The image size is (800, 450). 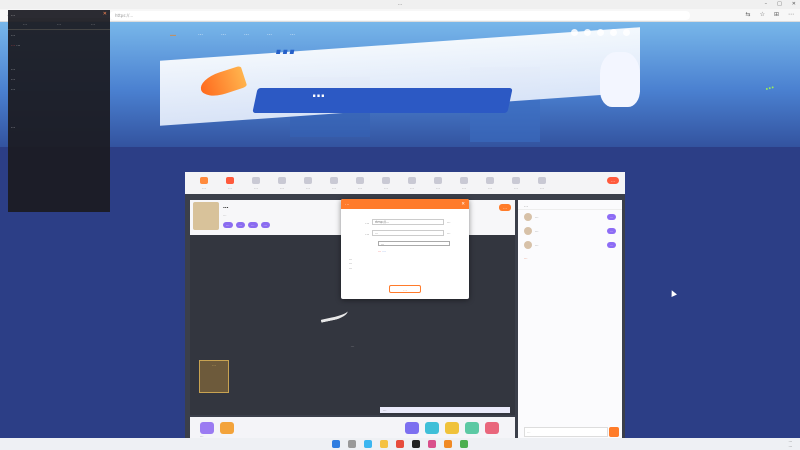 What do you see at coordinates (368, 444) in the screenshot?
I see `edge-icon` at bounding box center [368, 444].